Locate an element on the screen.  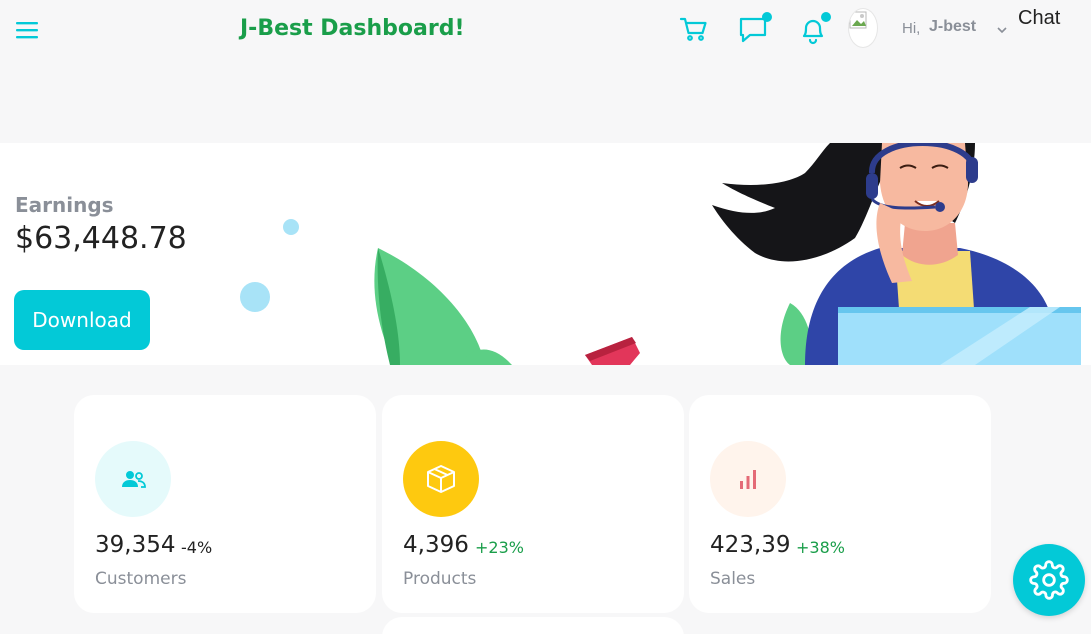
greeting-text: Hi, is located at coordinates (911, 28).